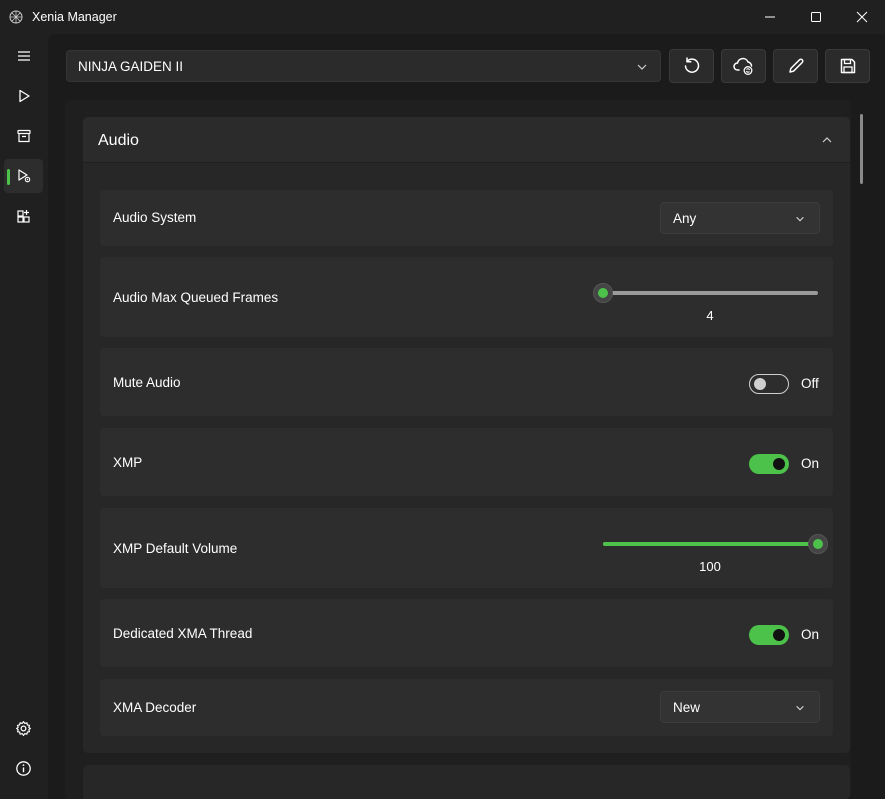 The image size is (885, 799). I want to click on xma-decoder-label: XMA Decoder, so click(155, 707).